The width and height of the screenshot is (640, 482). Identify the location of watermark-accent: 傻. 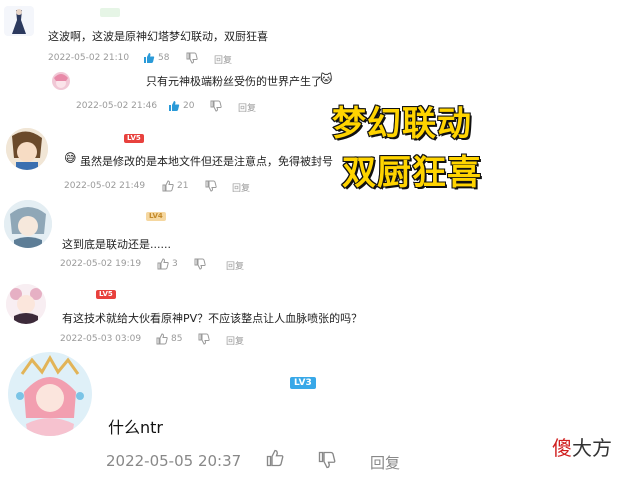
(562, 448).